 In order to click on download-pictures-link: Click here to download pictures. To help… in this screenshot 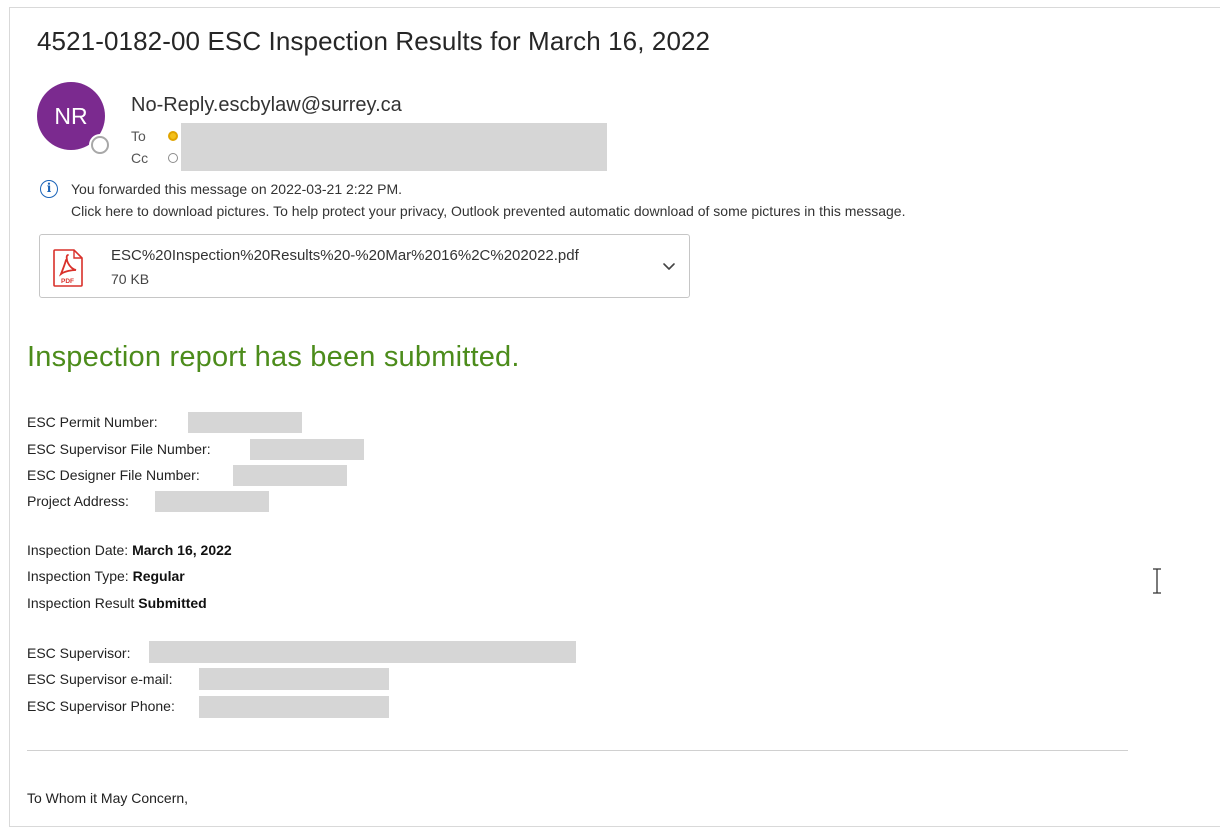, I will do `click(488, 211)`.